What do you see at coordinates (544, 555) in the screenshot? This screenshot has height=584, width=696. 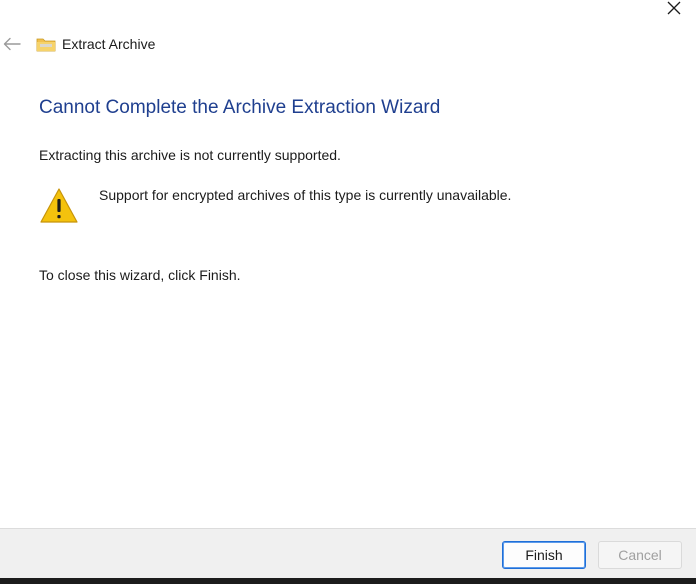 I see `finish-button: Finish` at bounding box center [544, 555].